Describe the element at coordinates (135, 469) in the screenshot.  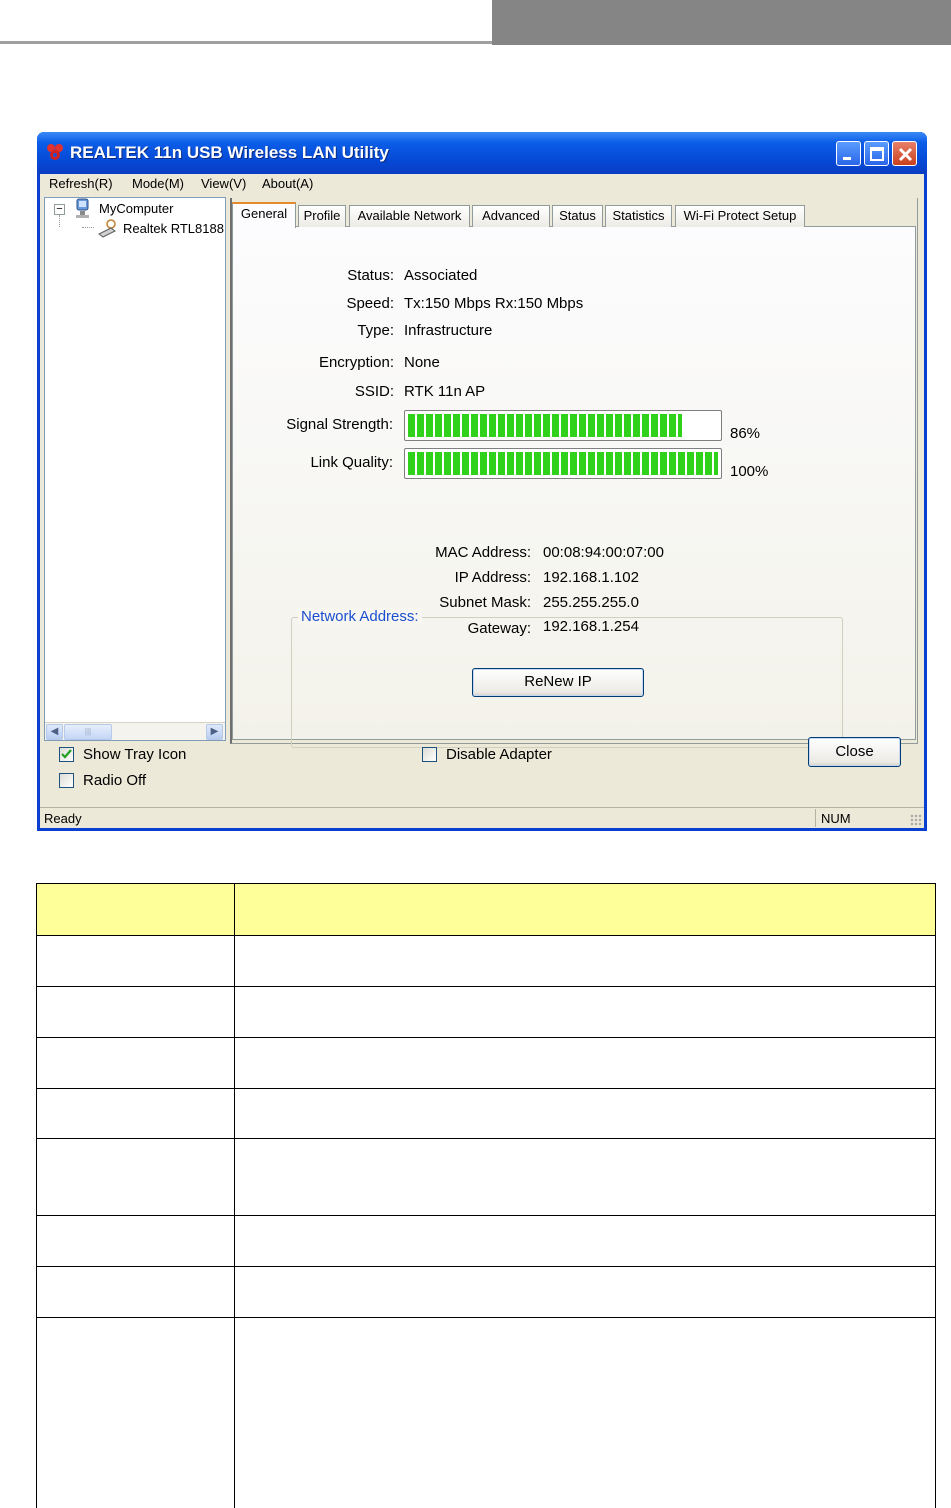
I see `adapter-tree: − MyComputer Realtek RTL8188 ◀ ||| ▶` at that location.